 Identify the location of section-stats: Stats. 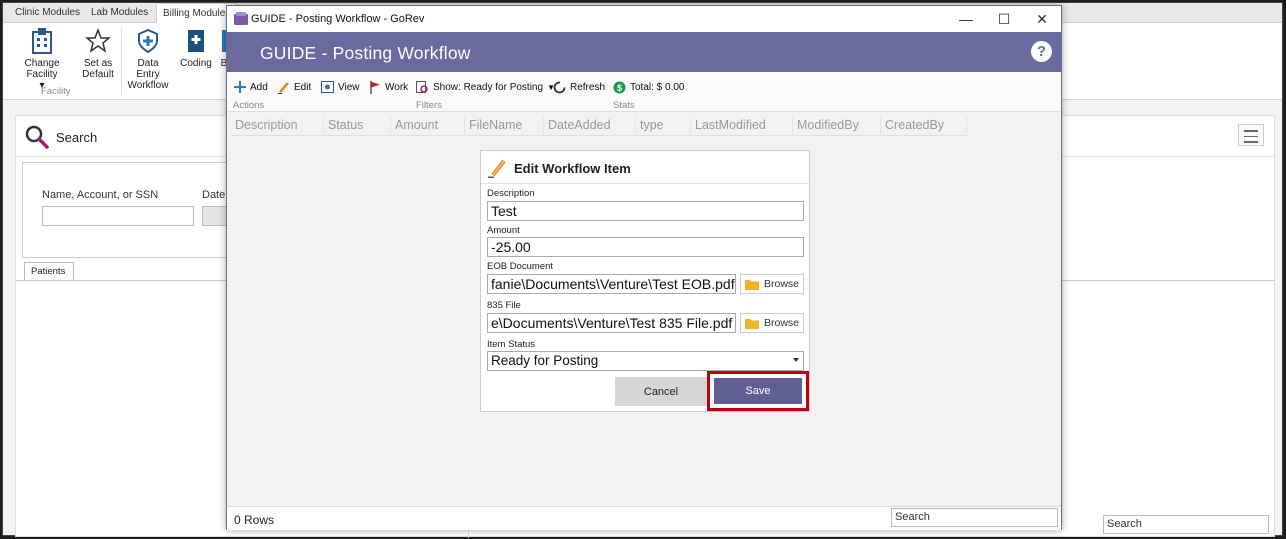
(624, 105).